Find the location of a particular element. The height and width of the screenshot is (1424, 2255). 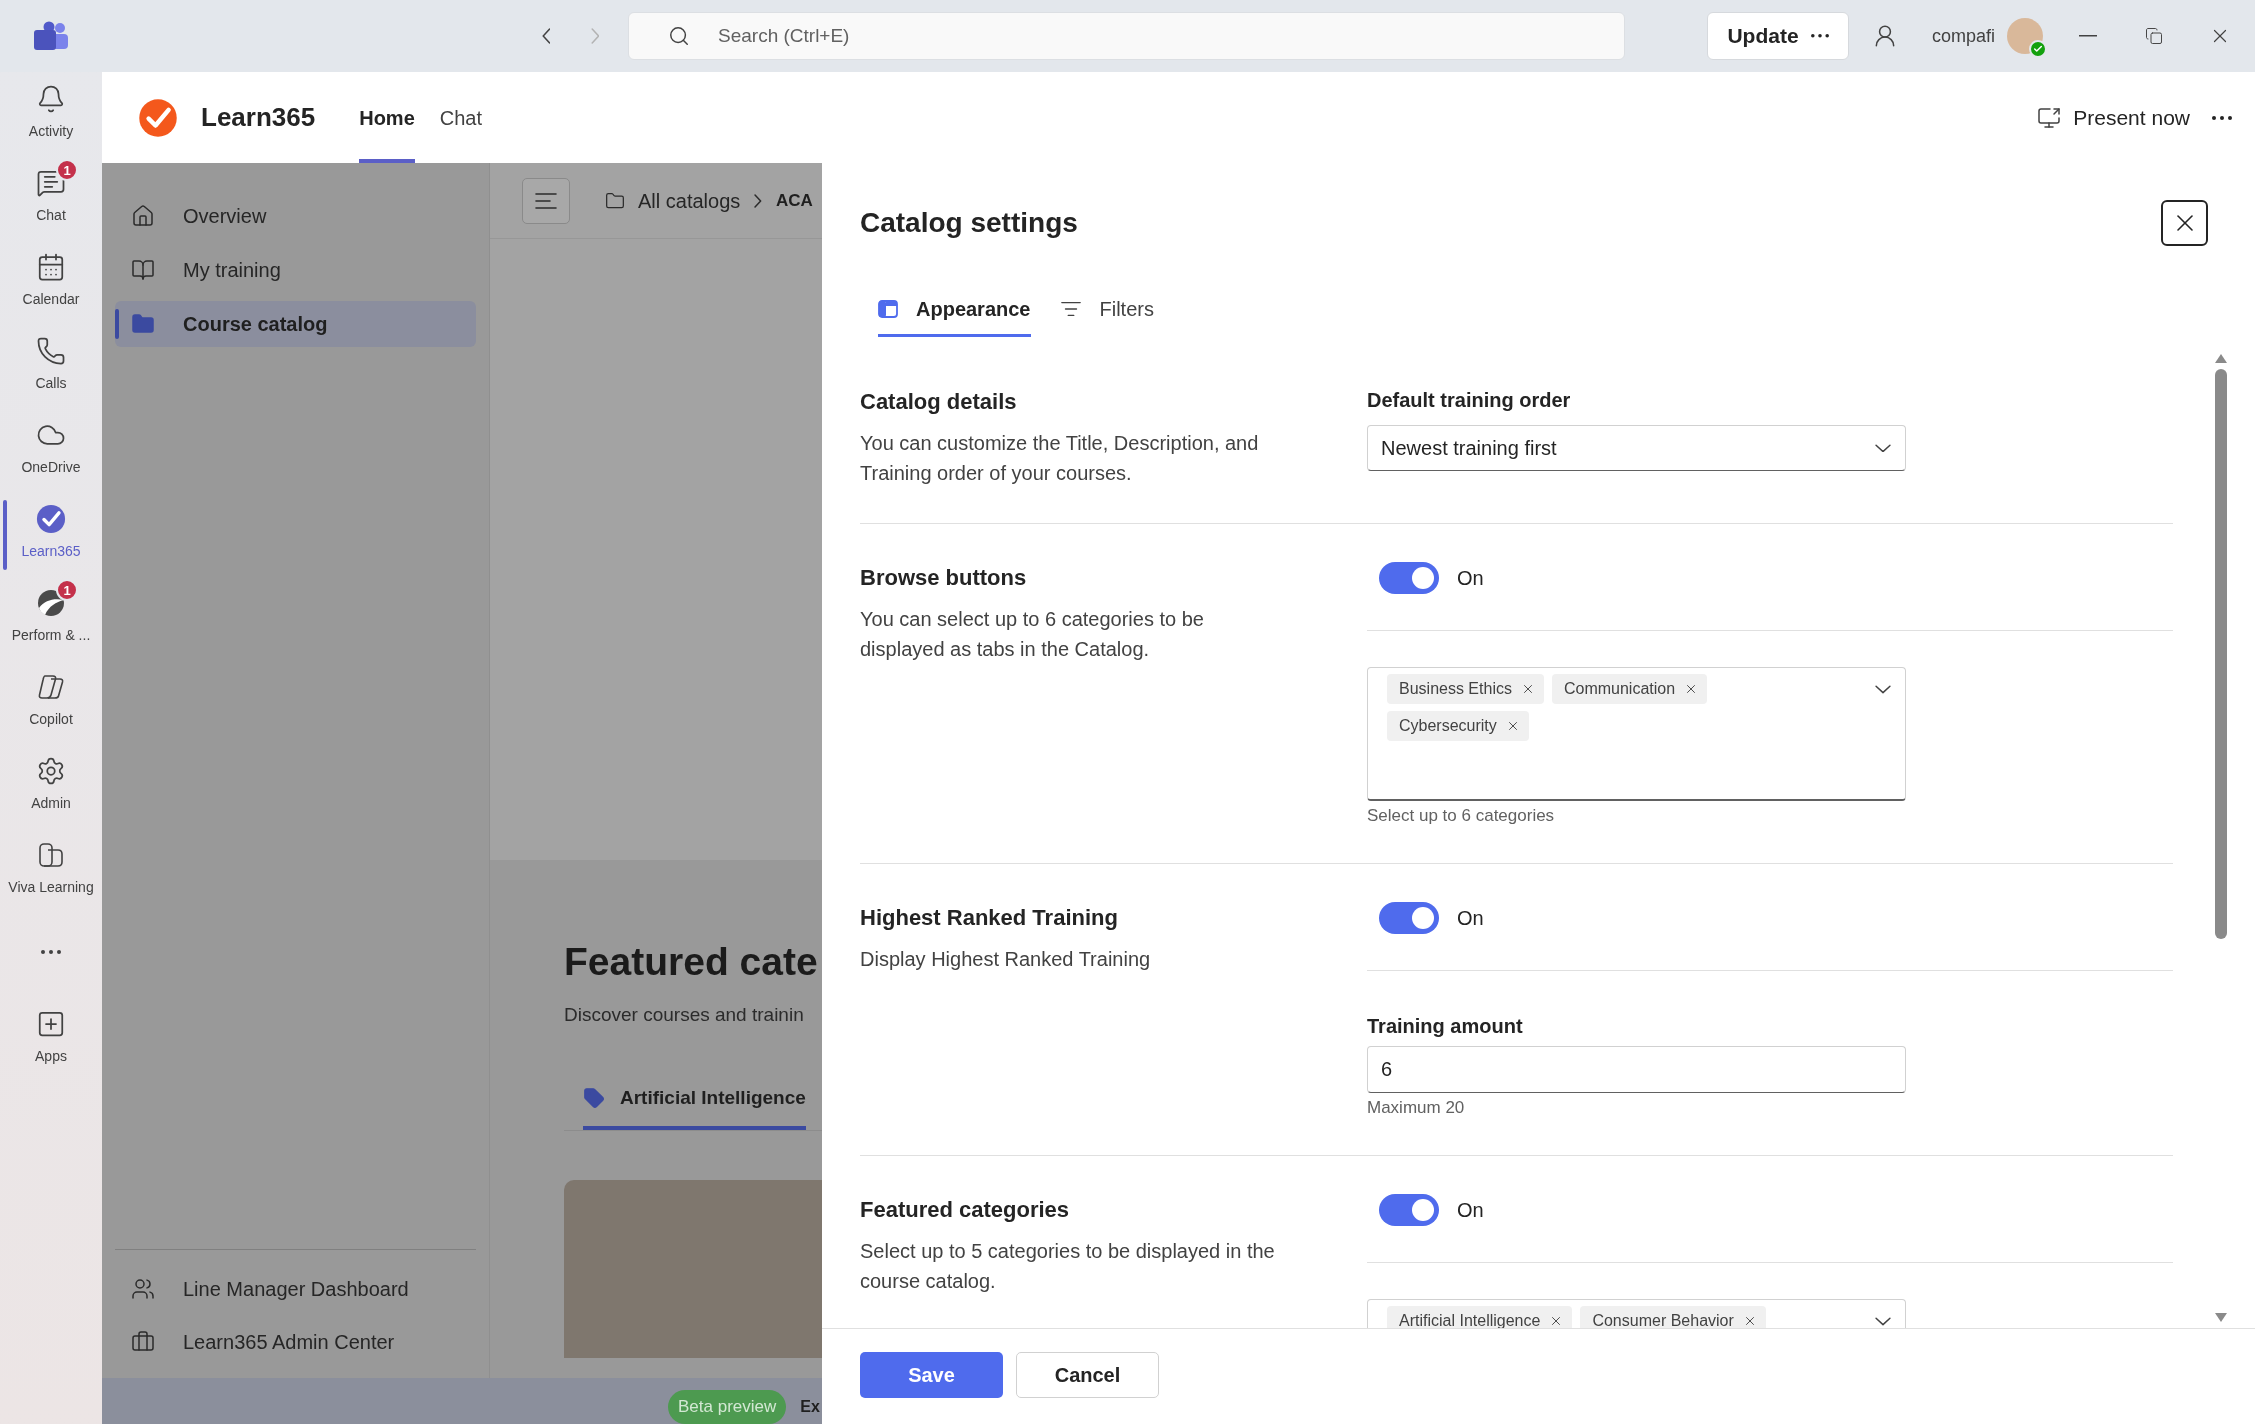

category-tab: Artificial Intelligence is located at coordinates (694, 1100).